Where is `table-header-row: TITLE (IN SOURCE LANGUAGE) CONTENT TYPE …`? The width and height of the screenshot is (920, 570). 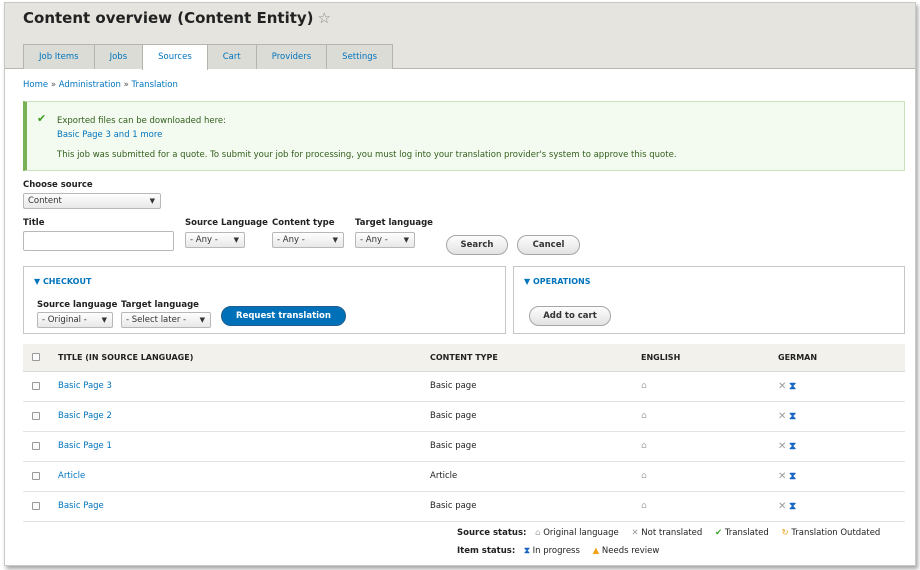 table-header-row: TITLE (IN SOURCE LANGUAGE) CONTENT TYPE … is located at coordinates (464, 358).